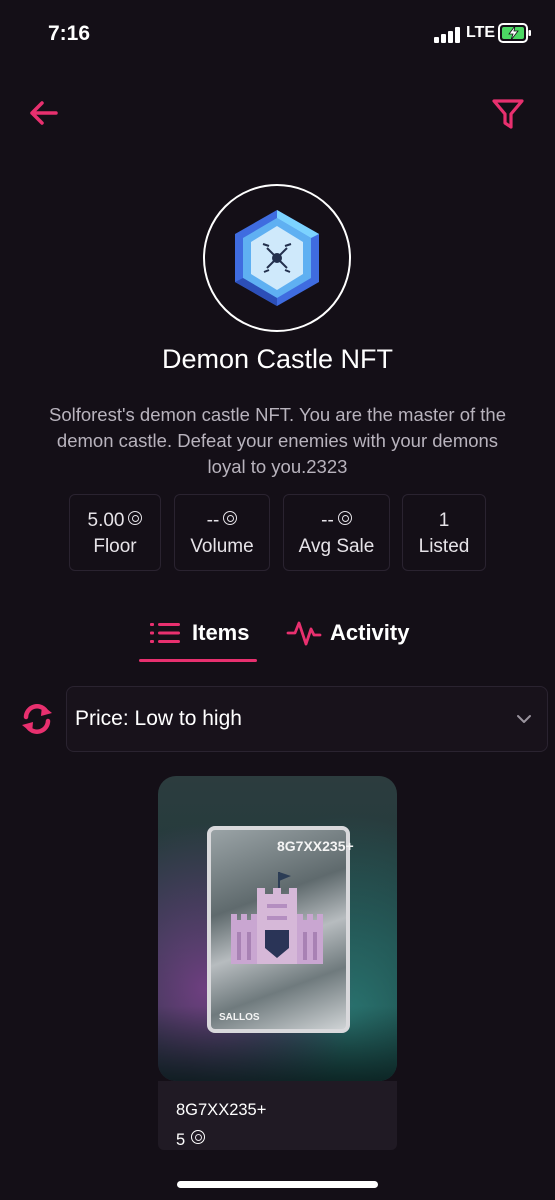 This screenshot has height=1200, width=555. I want to click on tab-items-label: Items, so click(221, 632).